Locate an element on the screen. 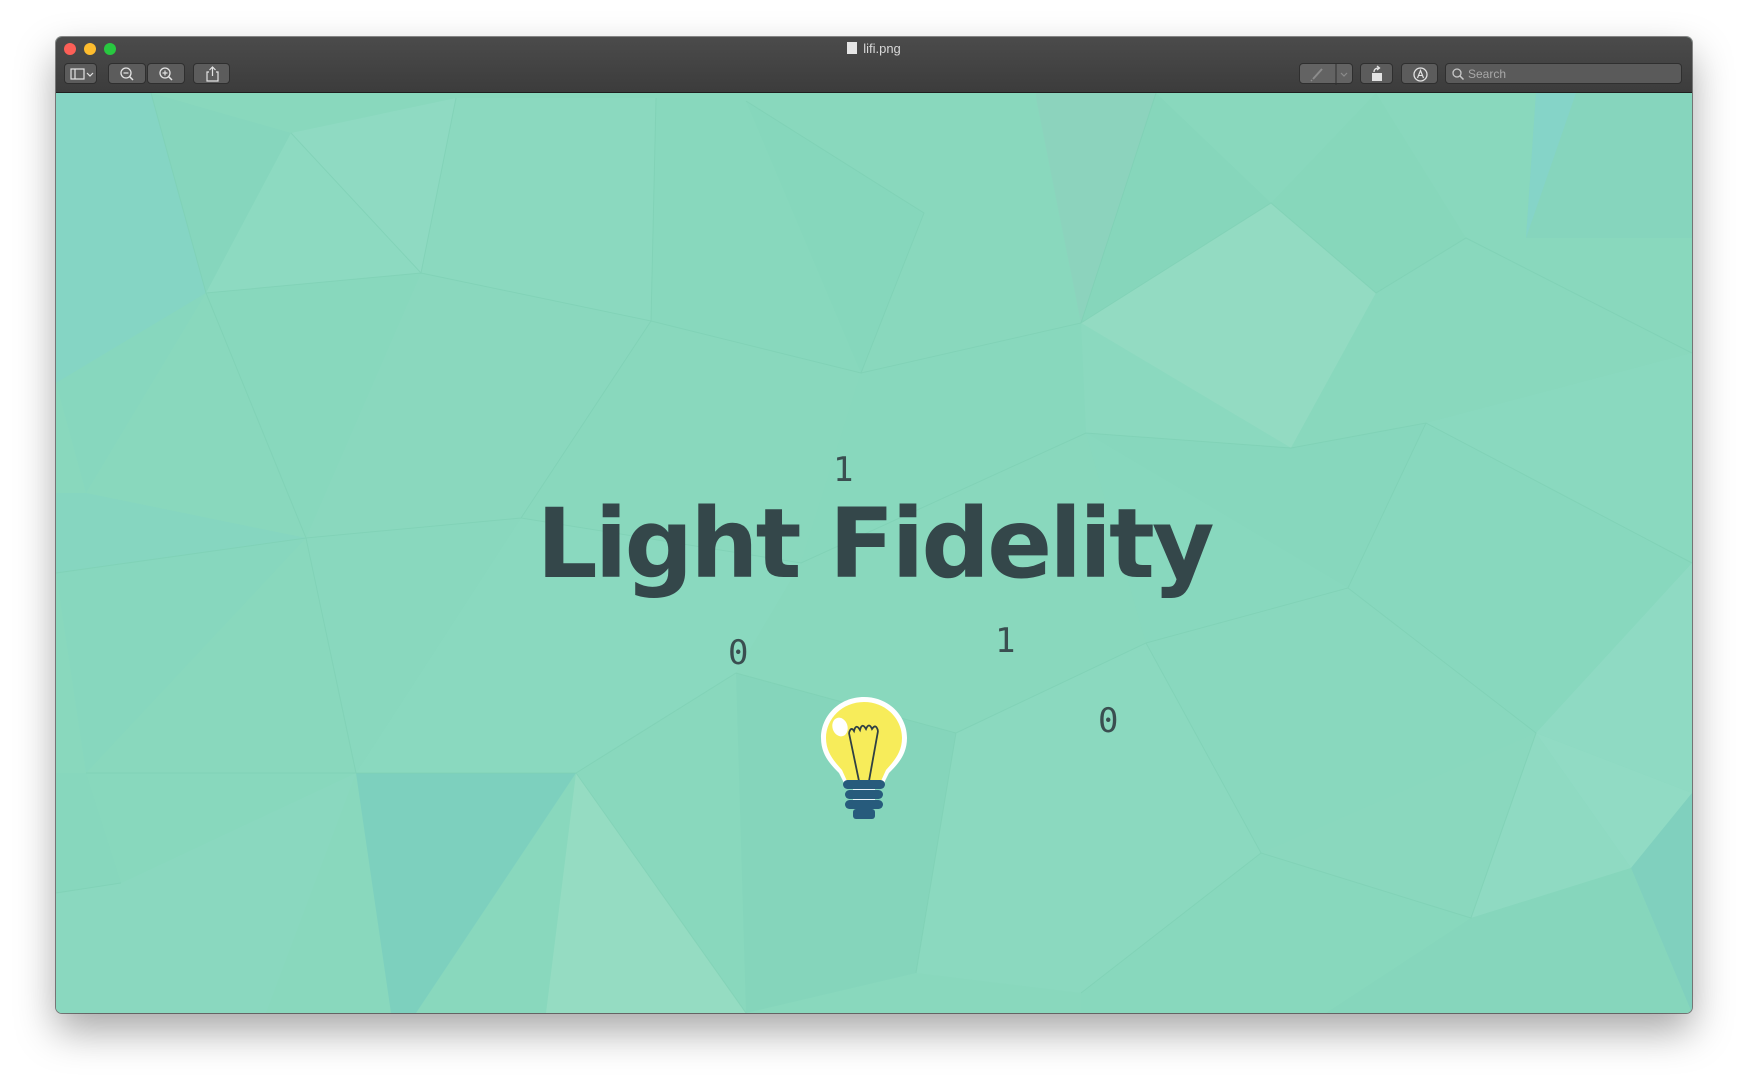 This screenshot has height=1087, width=1748. share-icon is located at coordinates (212, 74).